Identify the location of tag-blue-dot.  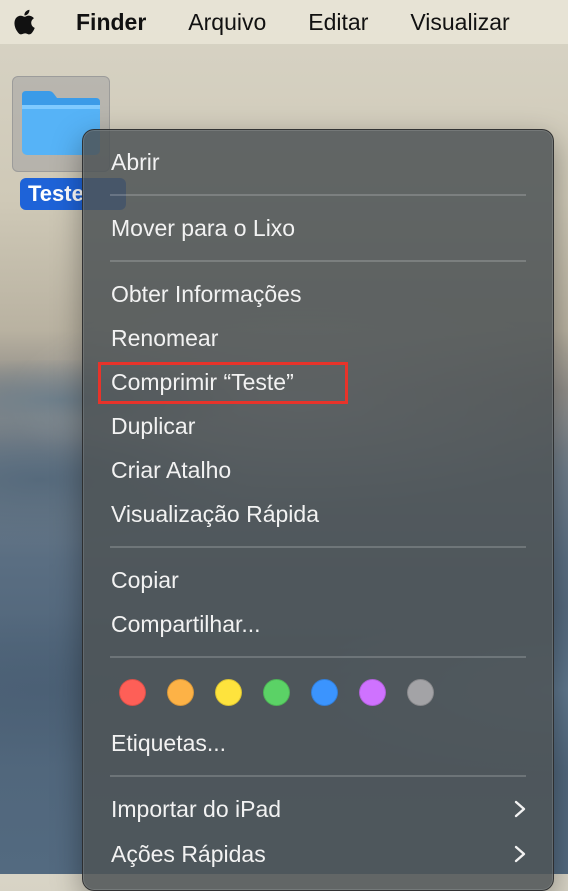
(324, 692).